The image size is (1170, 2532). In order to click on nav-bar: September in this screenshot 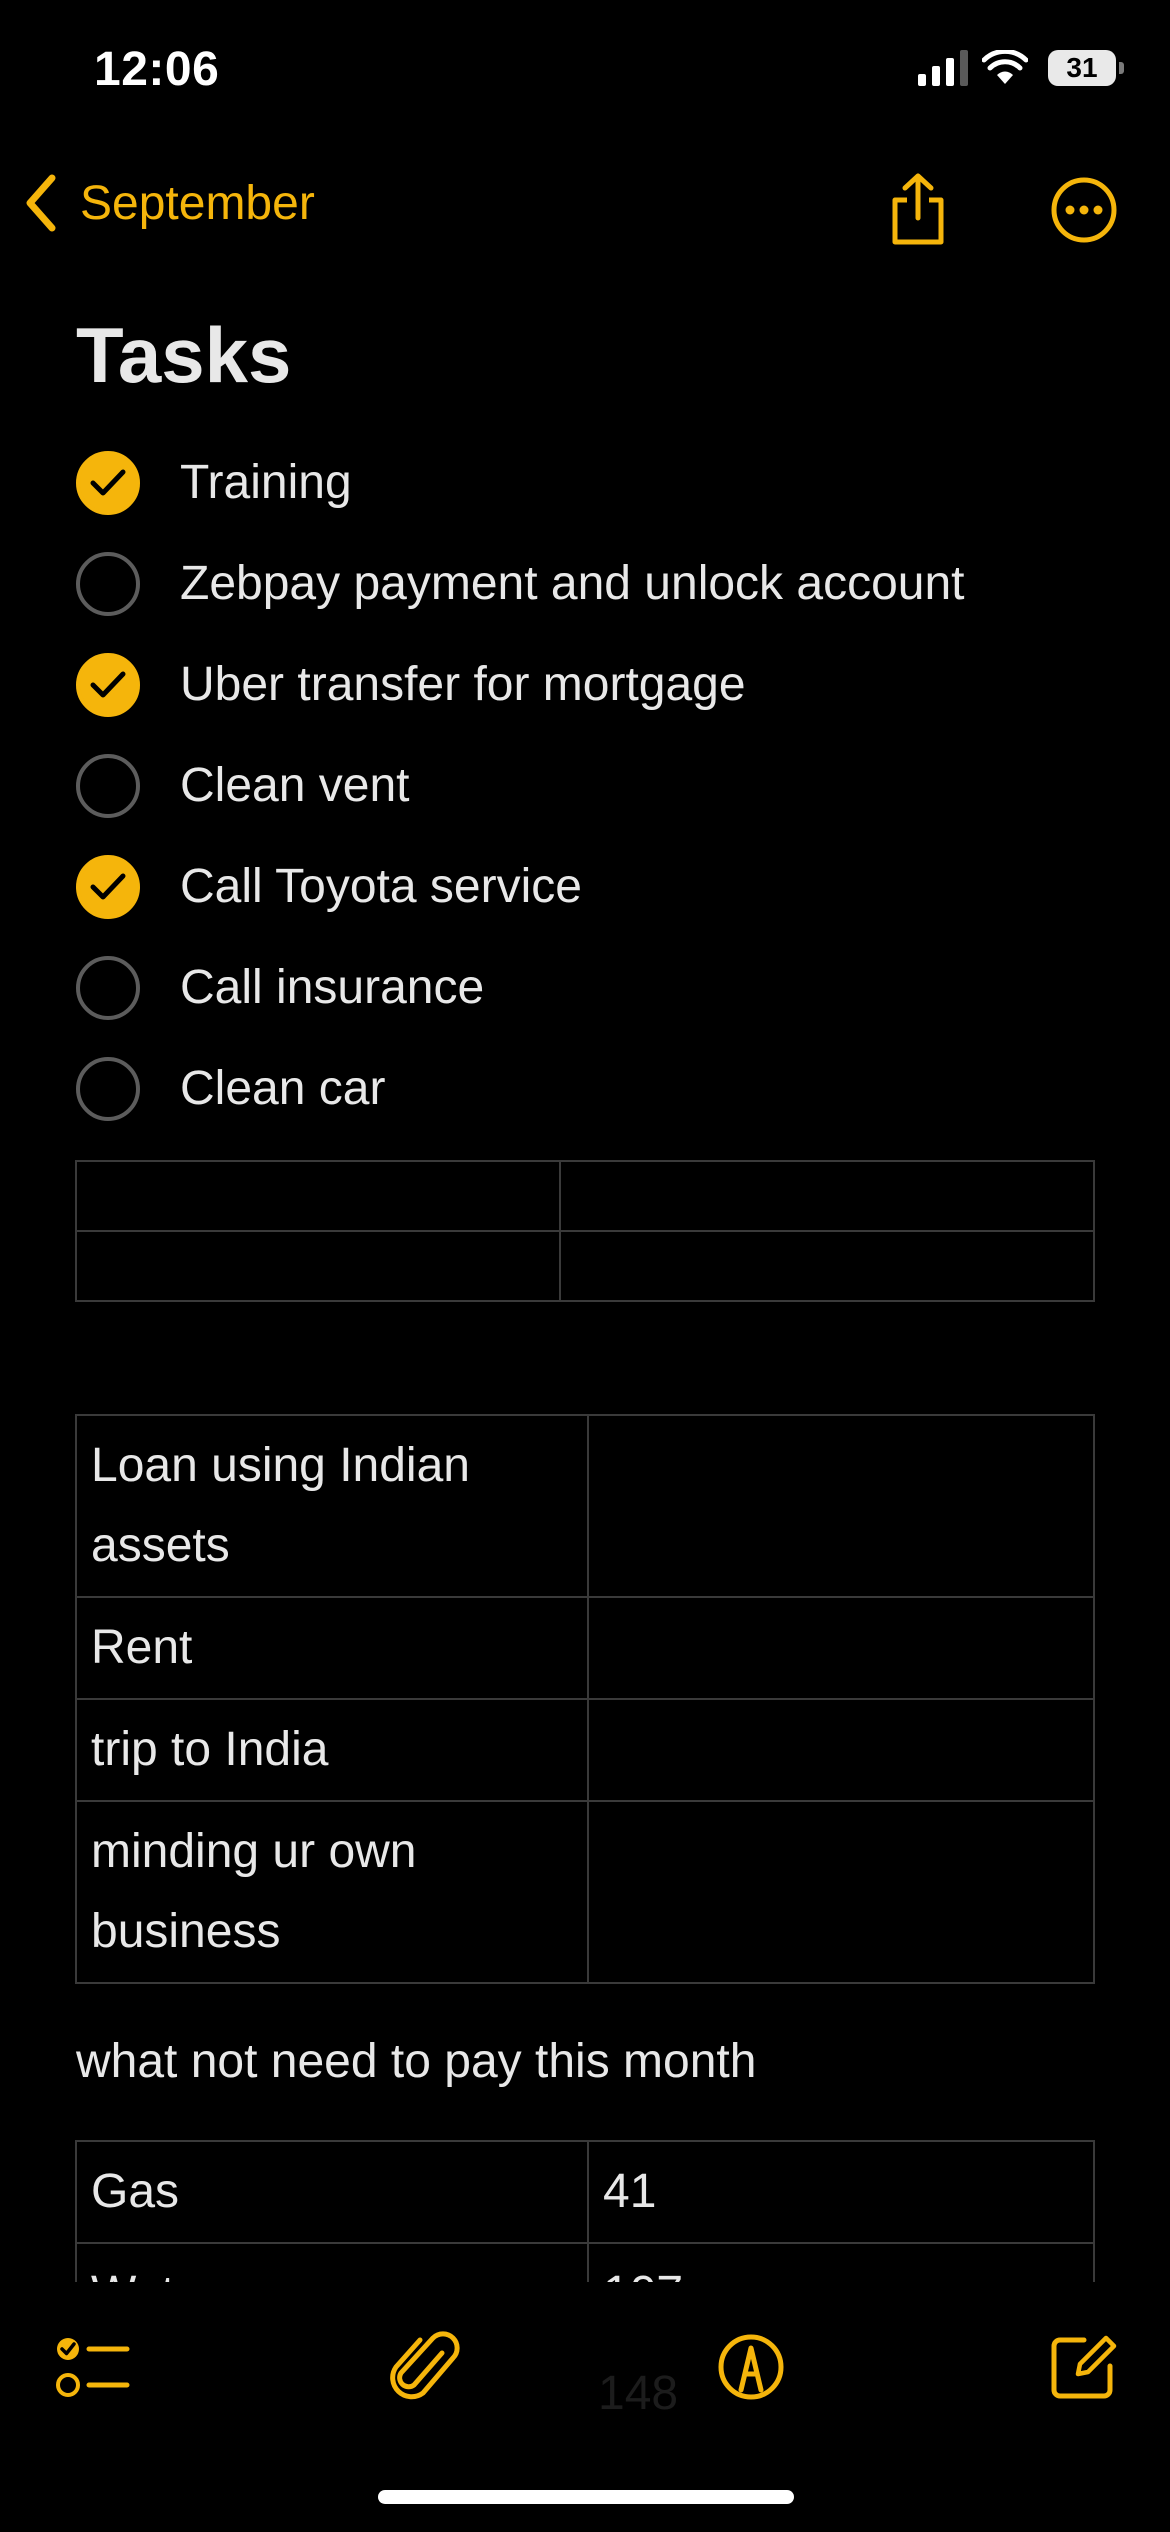, I will do `click(585, 210)`.